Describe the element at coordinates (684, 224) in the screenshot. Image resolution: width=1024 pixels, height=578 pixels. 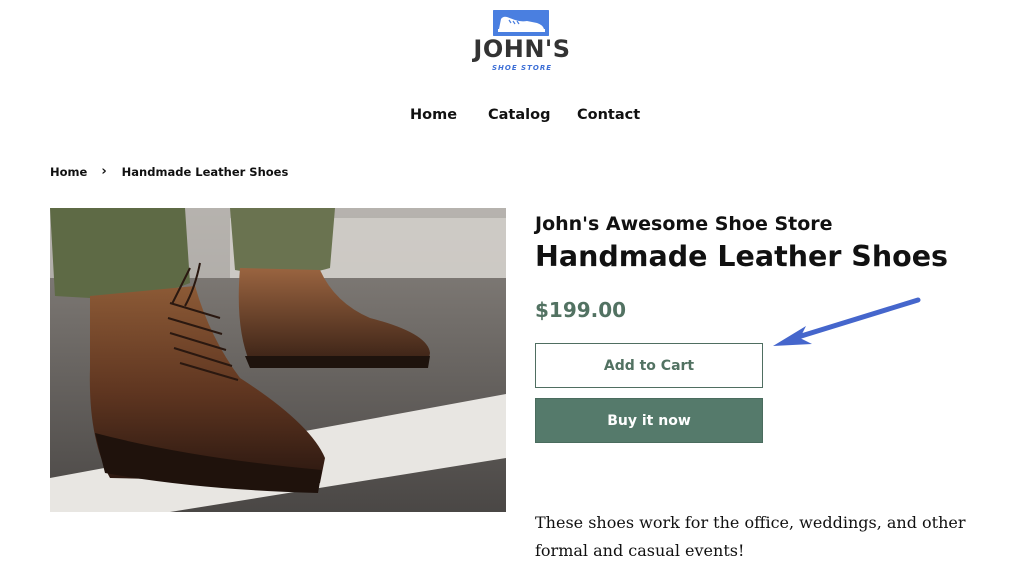
I see `store-name: John's Awesome Shoe Store` at that location.